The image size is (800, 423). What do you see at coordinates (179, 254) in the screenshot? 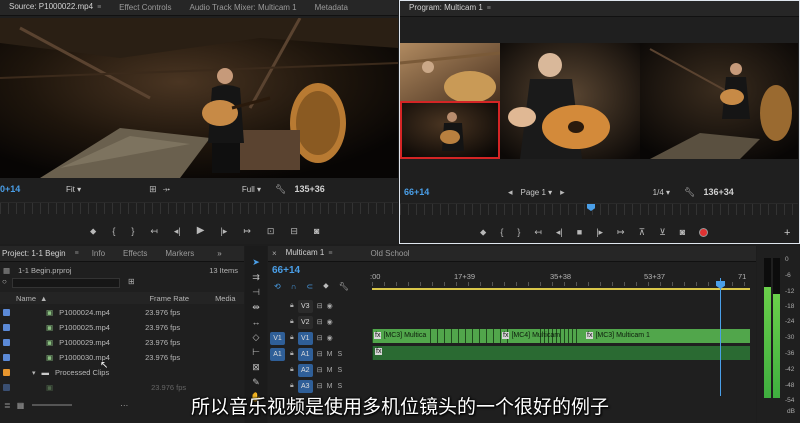
I see `tab-markers: Markers` at bounding box center [179, 254].